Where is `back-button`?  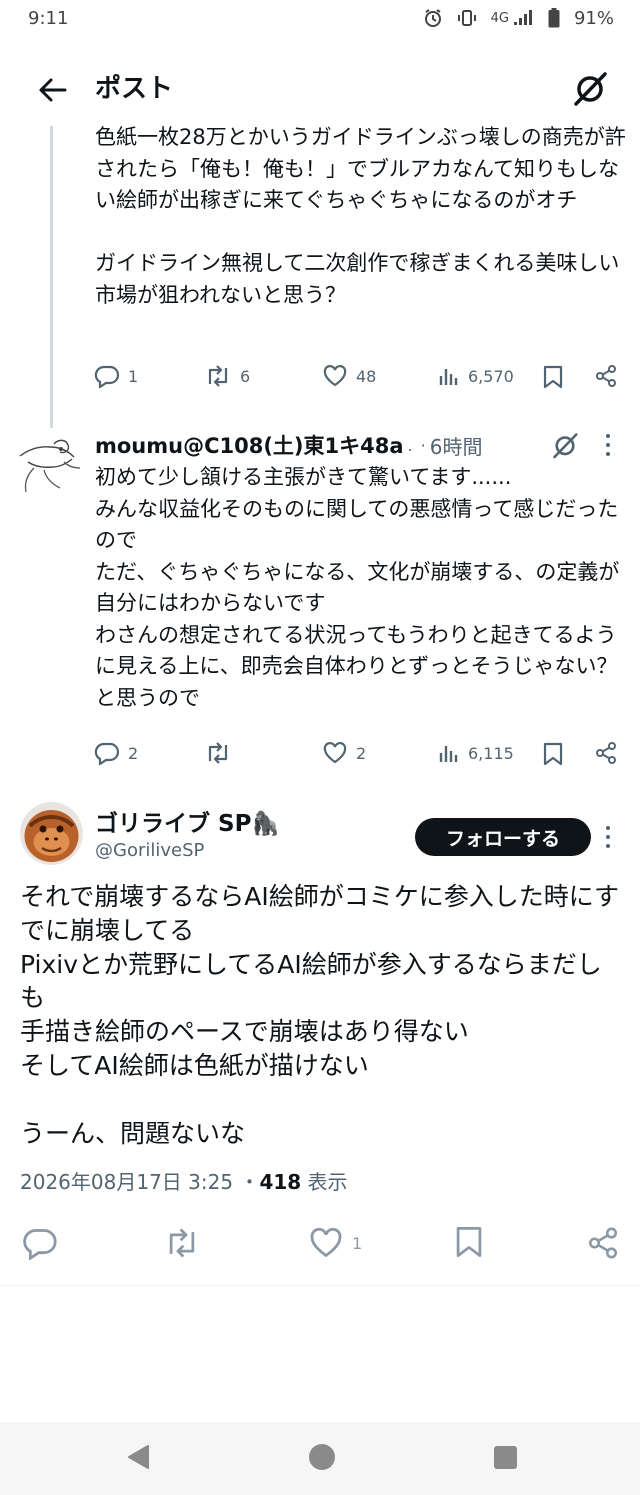 back-button is located at coordinates (52, 90).